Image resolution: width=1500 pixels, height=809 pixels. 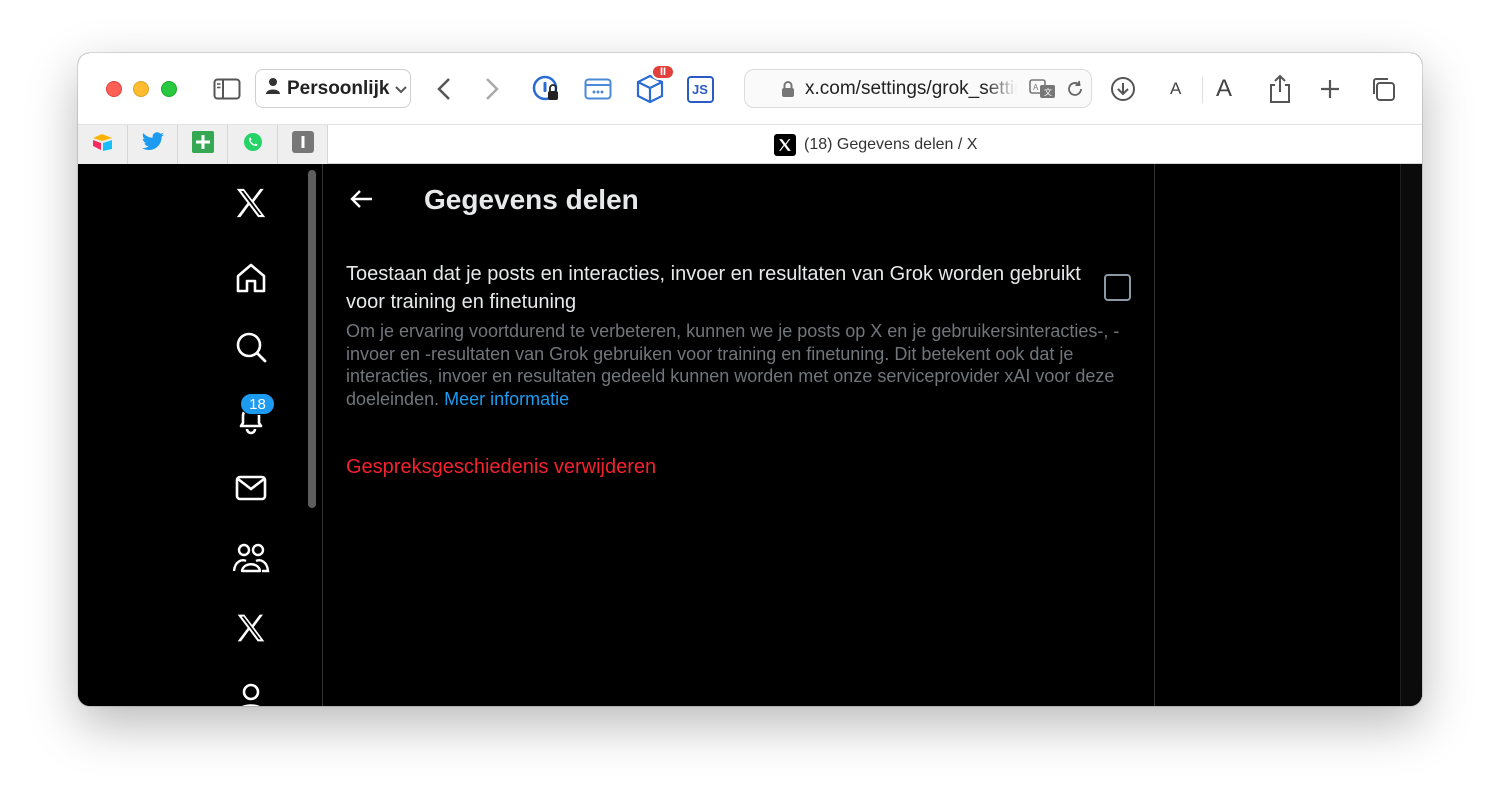 What do you see at coordinates (1224, 89) in the screenshot?
I see `increase-font-button: A` at bounding box center [1224, 89].